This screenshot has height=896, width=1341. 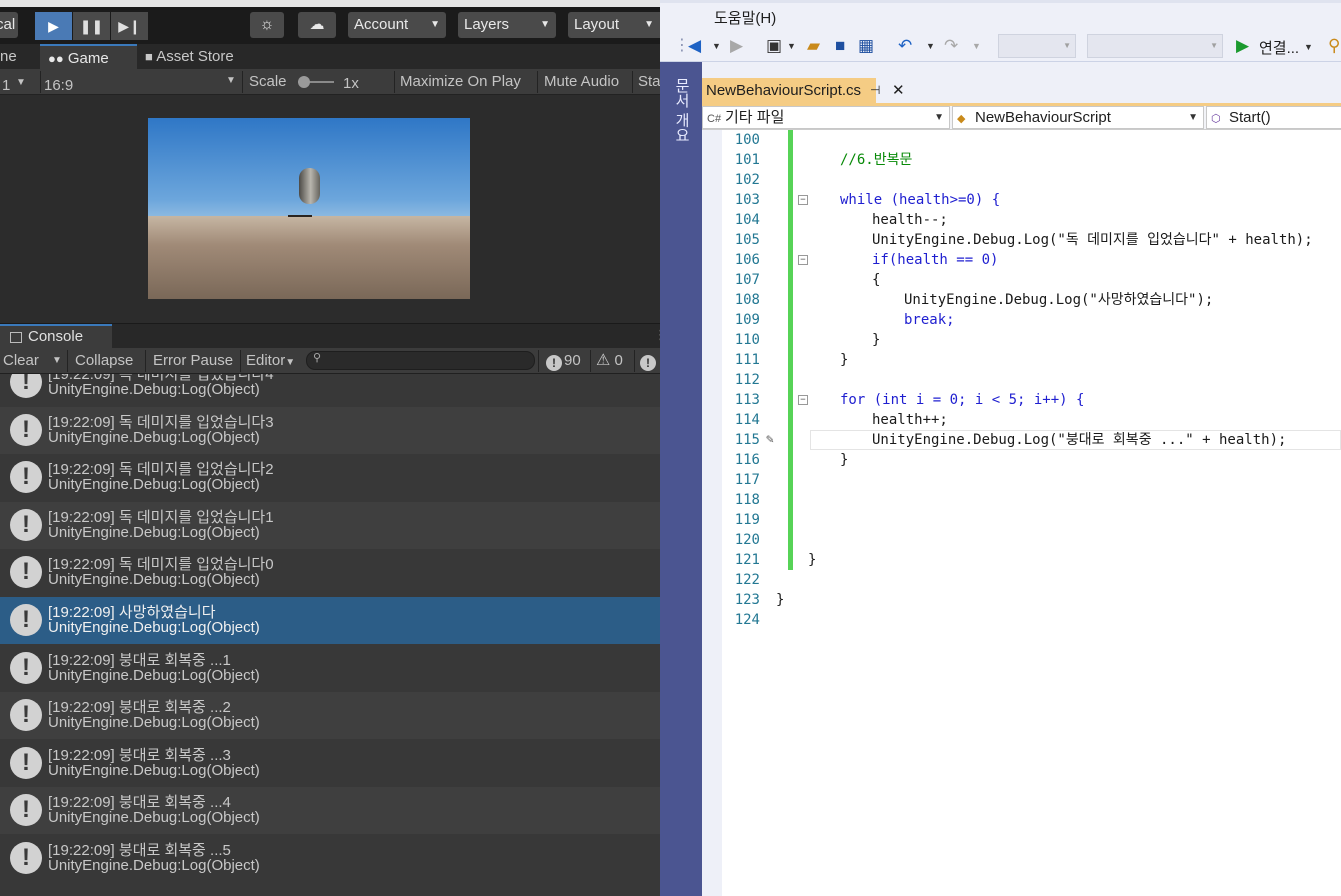 What do you see at coordinates (397, 25) in the screenshot?
I see `account-dropdown: Account ▼` at bounding box center [397, 25].